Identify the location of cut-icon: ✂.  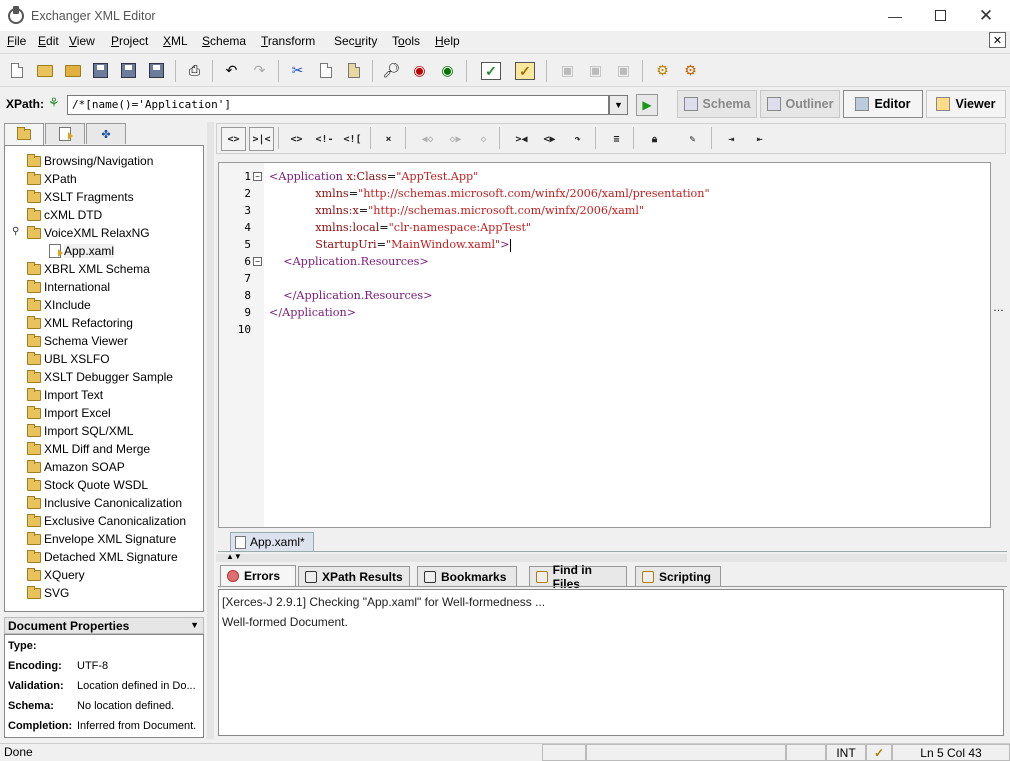
(297, 70).